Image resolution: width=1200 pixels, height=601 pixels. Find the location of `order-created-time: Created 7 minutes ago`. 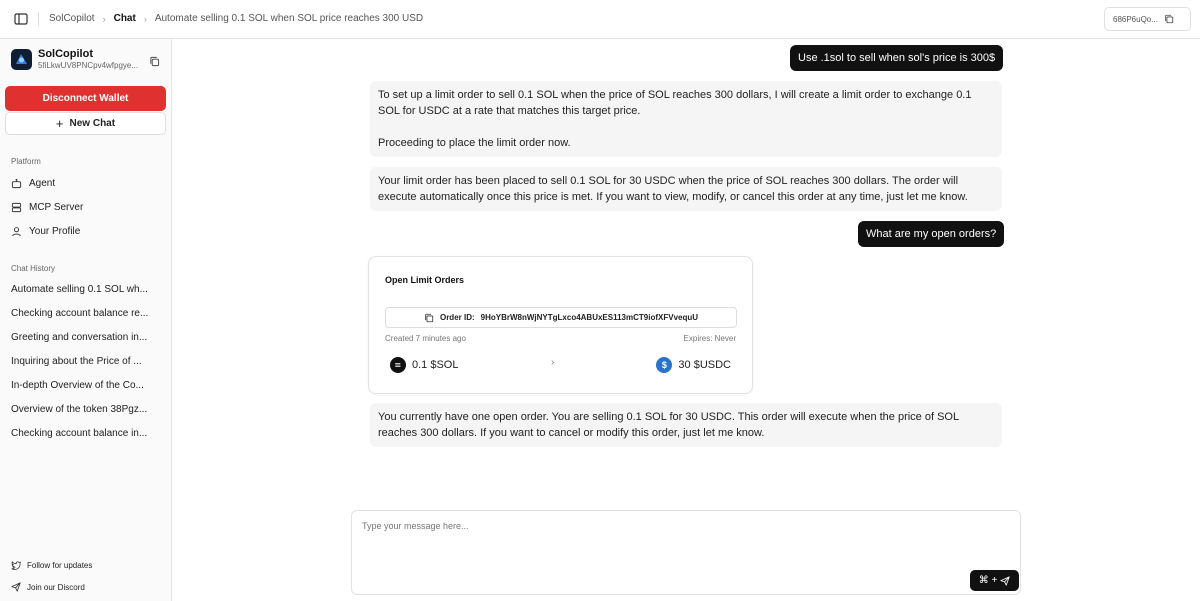

order-created-time: Created 7 minutes ago is located at coordinates (425, 338).